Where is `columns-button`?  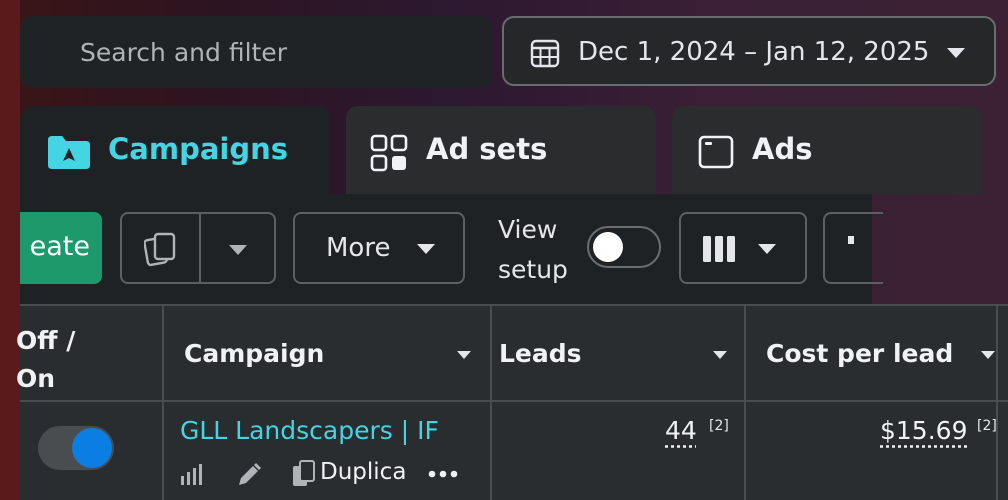 columns-button is located at coordinates (743, 248).